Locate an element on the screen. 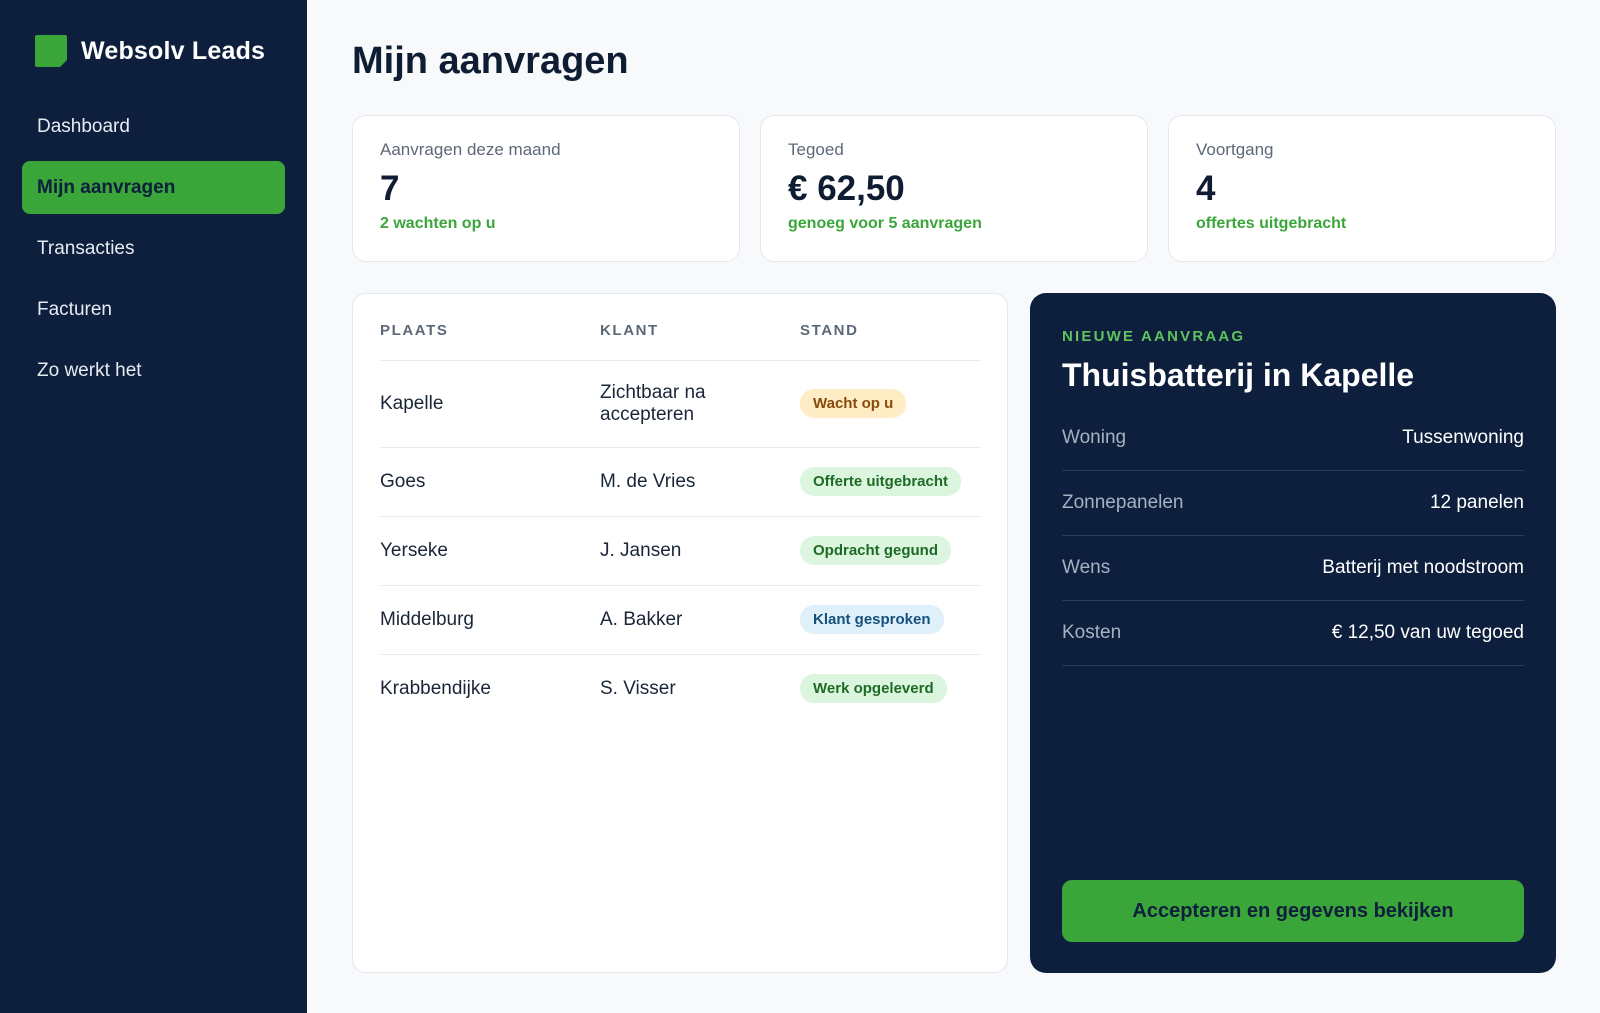  stat-card-voortgang: Voortgang 4 offertes uitgebracht is located at coordinates (1362, 188).